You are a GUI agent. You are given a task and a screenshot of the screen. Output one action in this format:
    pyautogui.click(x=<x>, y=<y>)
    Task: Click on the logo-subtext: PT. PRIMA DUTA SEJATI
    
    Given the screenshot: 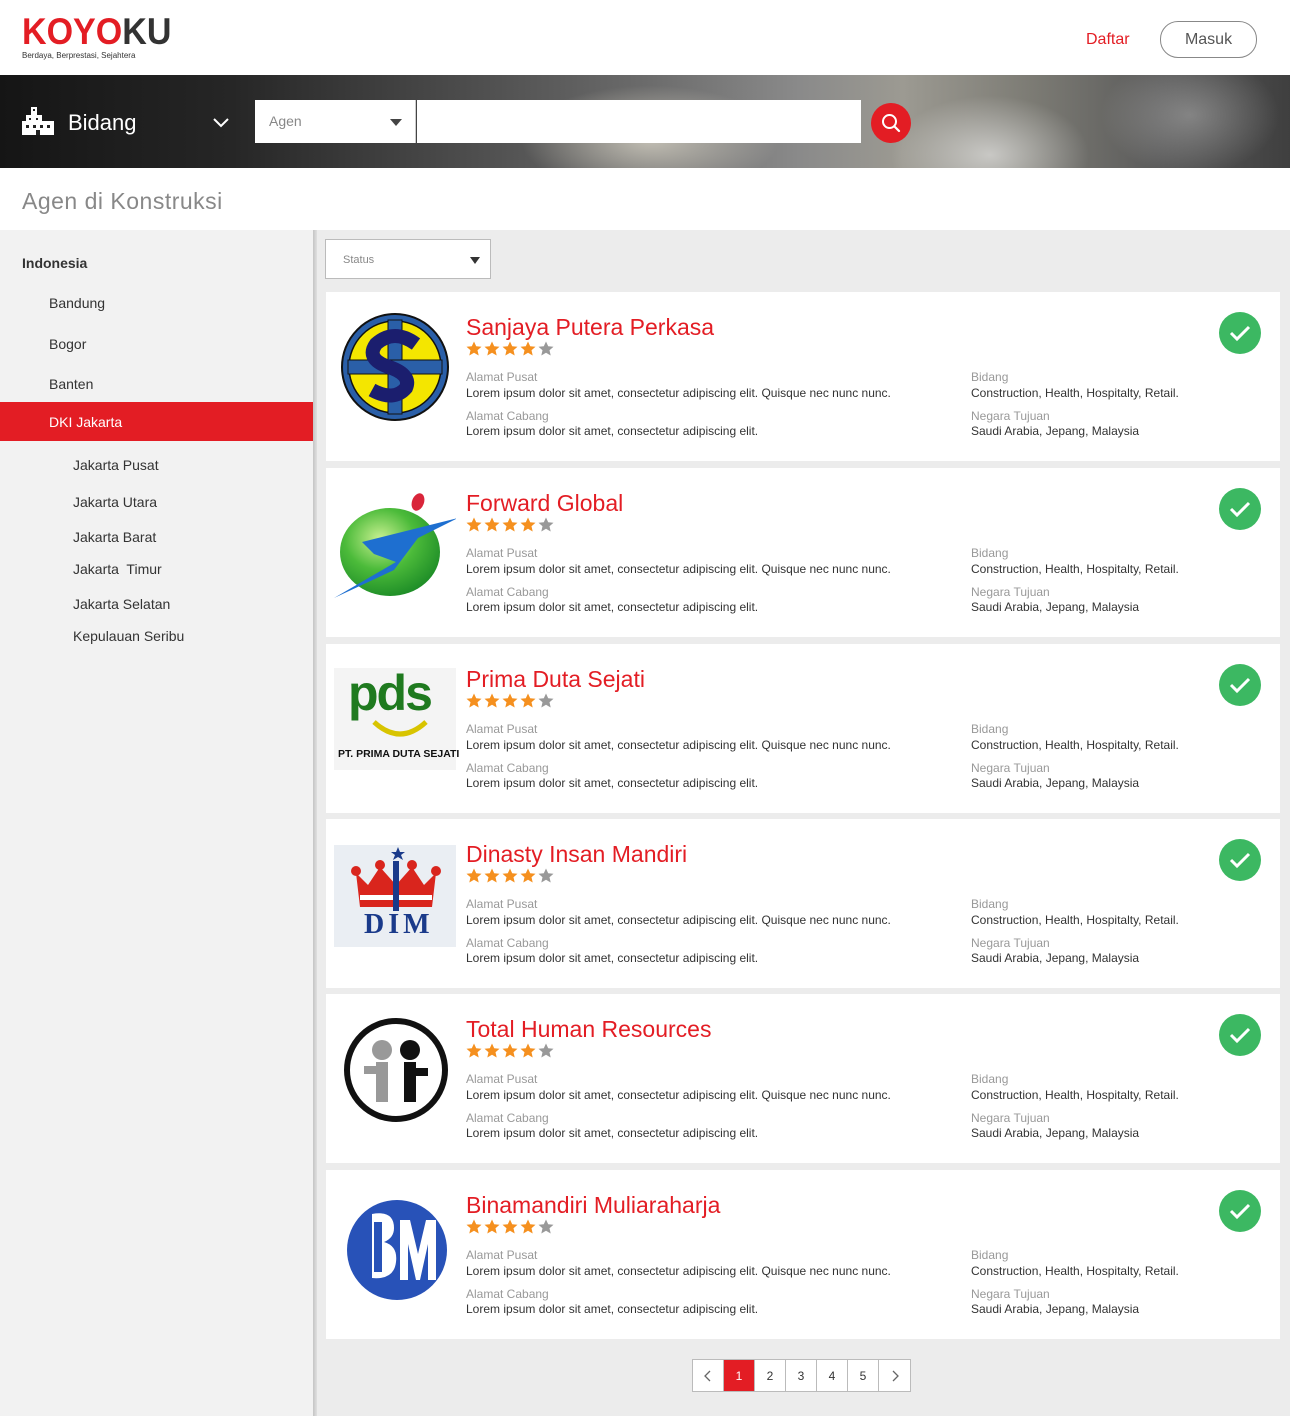 What is the action you would take?
    pyautogui.click(x=399, y=754)
    